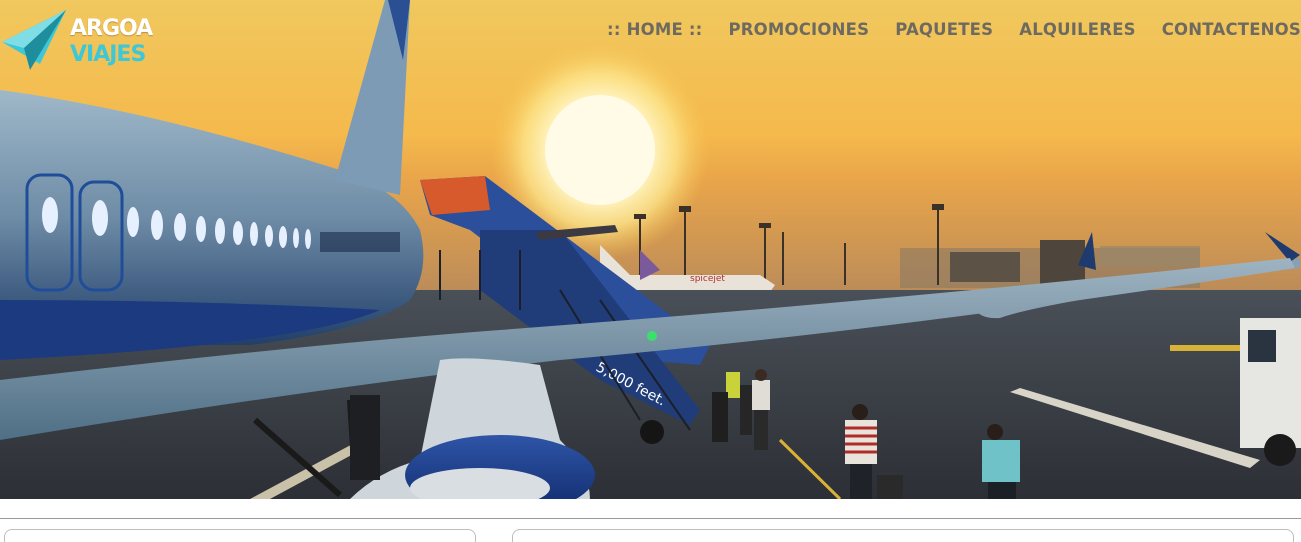 The width and height of the screenshot is (1301, 542). I want to click on brand-name-line1: ARGOA, so click(111, 28).